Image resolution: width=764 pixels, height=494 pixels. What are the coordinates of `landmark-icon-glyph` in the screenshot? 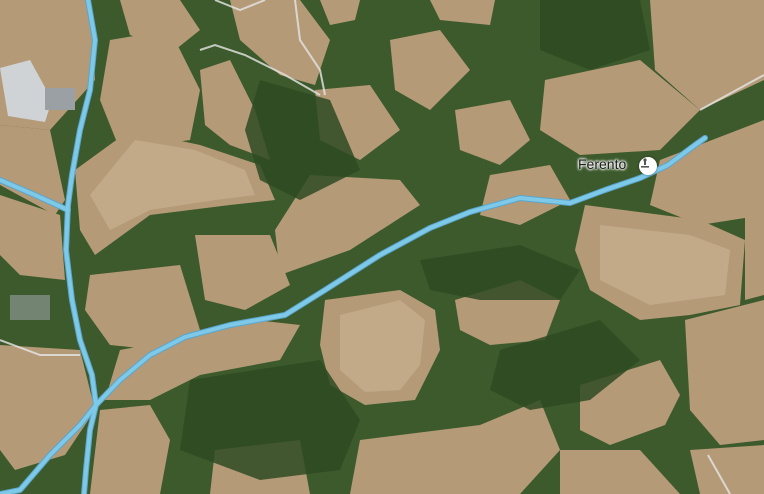 It's located at (645, 163).